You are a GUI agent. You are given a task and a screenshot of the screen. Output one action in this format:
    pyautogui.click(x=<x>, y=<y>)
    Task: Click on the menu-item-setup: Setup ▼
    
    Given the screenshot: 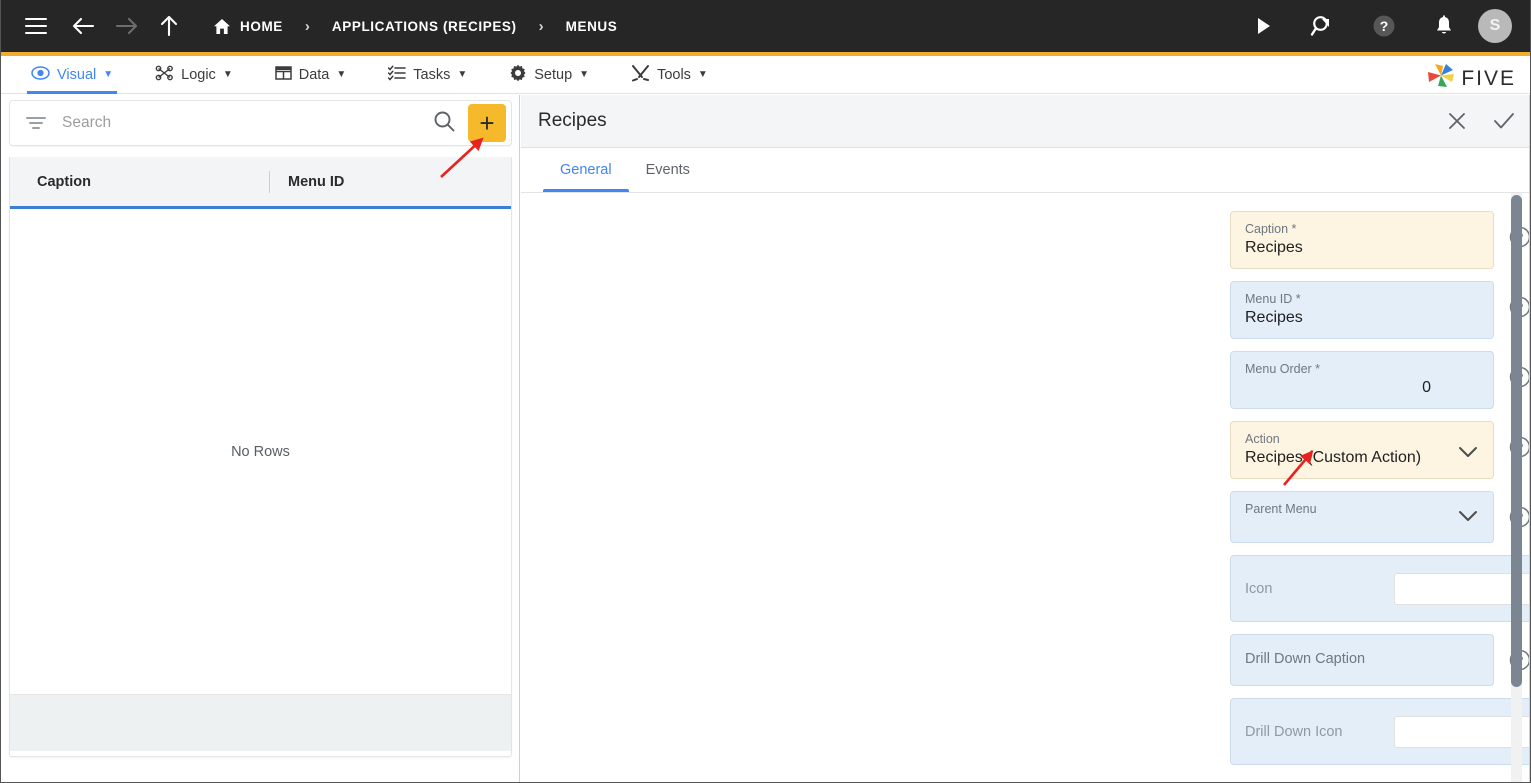 What is the action you would take?
    pyautogui.click(x=549, y=75)
    